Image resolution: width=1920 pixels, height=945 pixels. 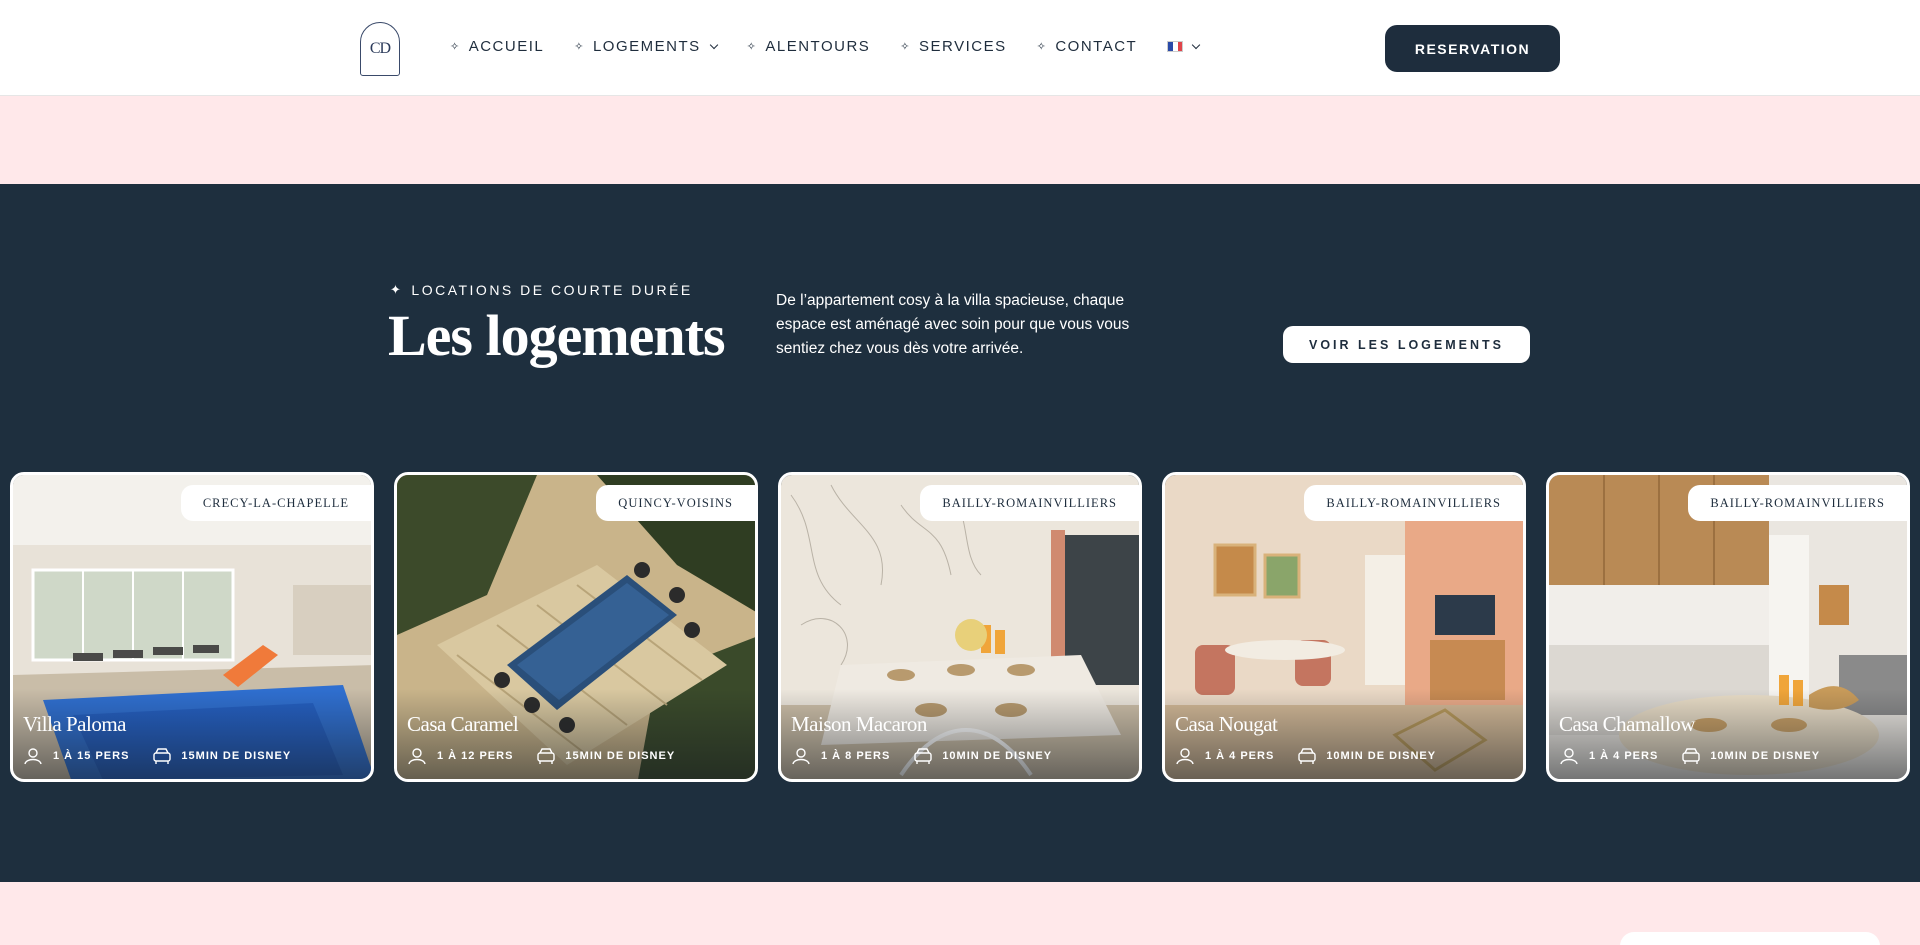 I want to click on nav-item-services: ✧ SERVICES, so click(x=953, y=46).